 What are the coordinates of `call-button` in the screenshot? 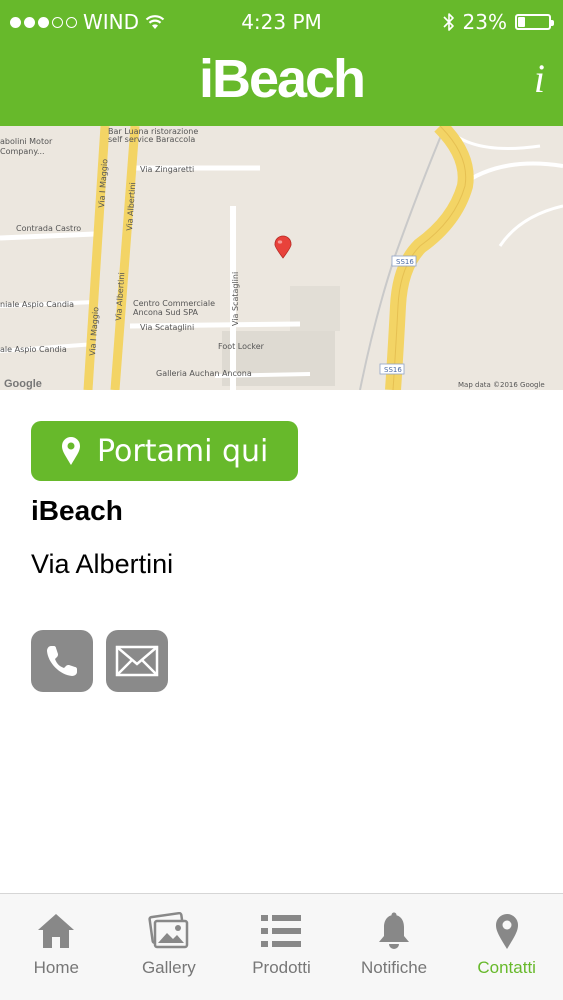 It's located at (62, 661).